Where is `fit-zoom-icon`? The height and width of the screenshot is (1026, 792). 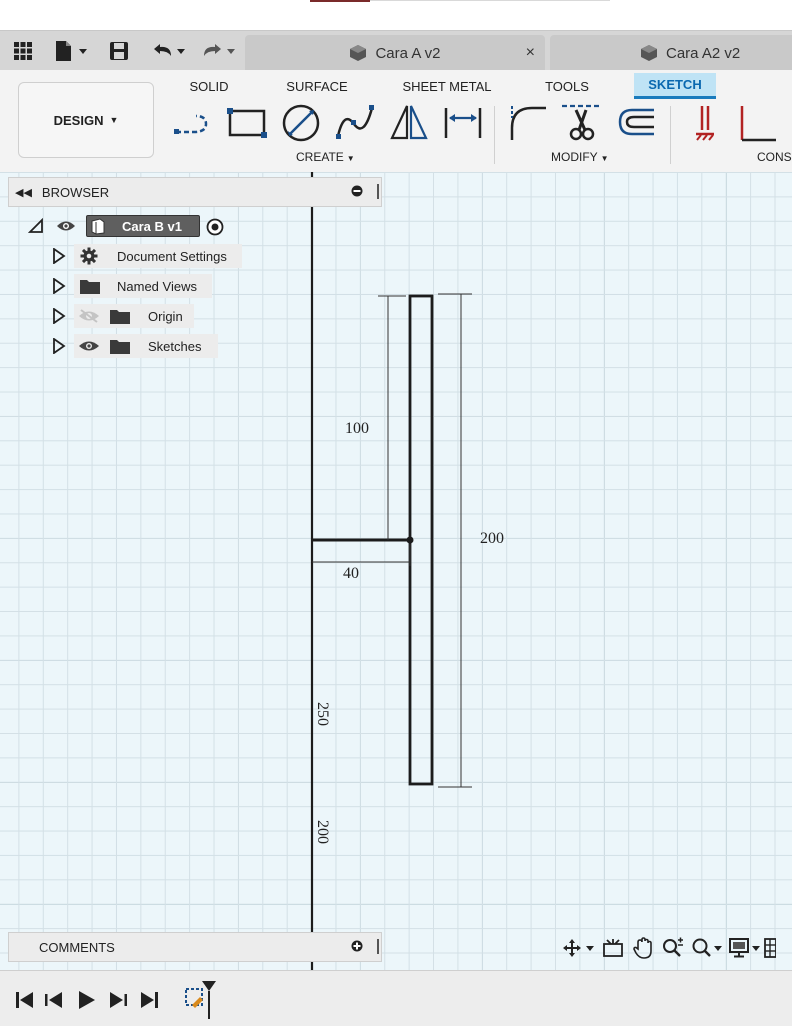
fit-zoom-icon is located at coordinates (707, 948).